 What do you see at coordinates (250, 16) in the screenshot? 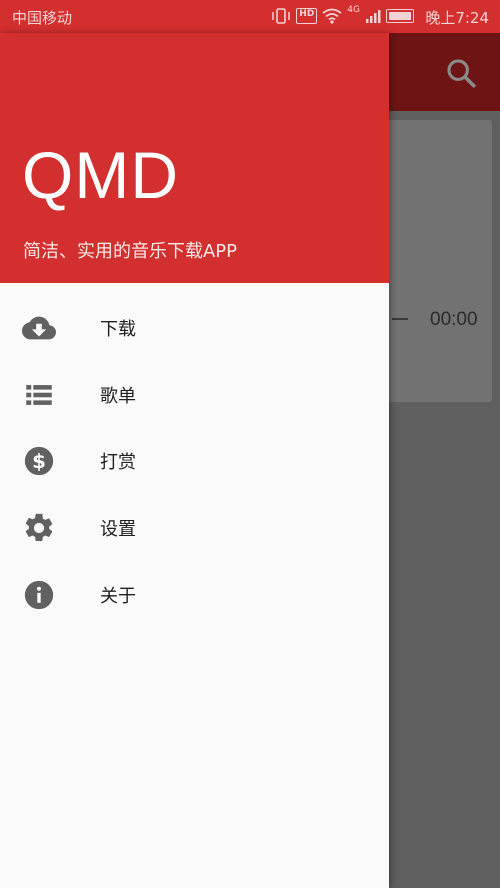
I see `status-bar: 中国移动 HD 4G 晚上7:24` at bounding box center [250, 16].